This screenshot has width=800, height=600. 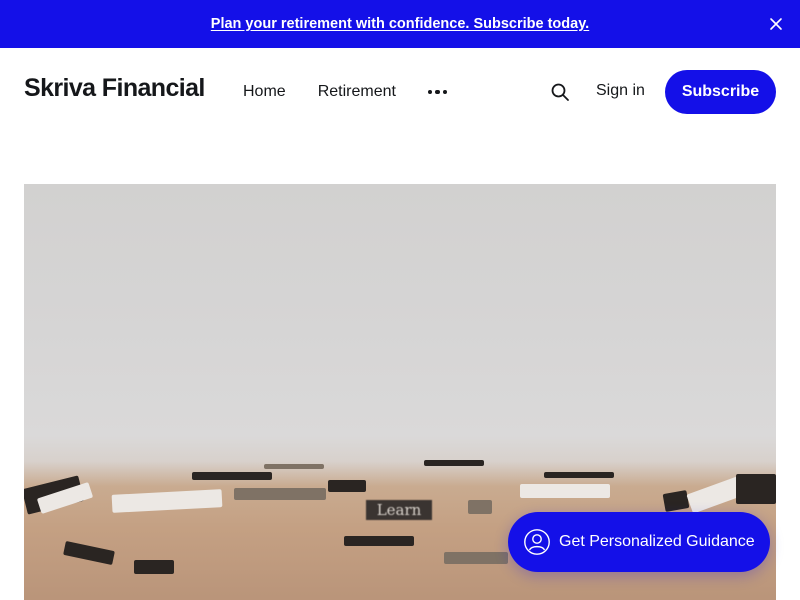 I want to click on site-title: Skriva Financial, so click(x=114, y=88).